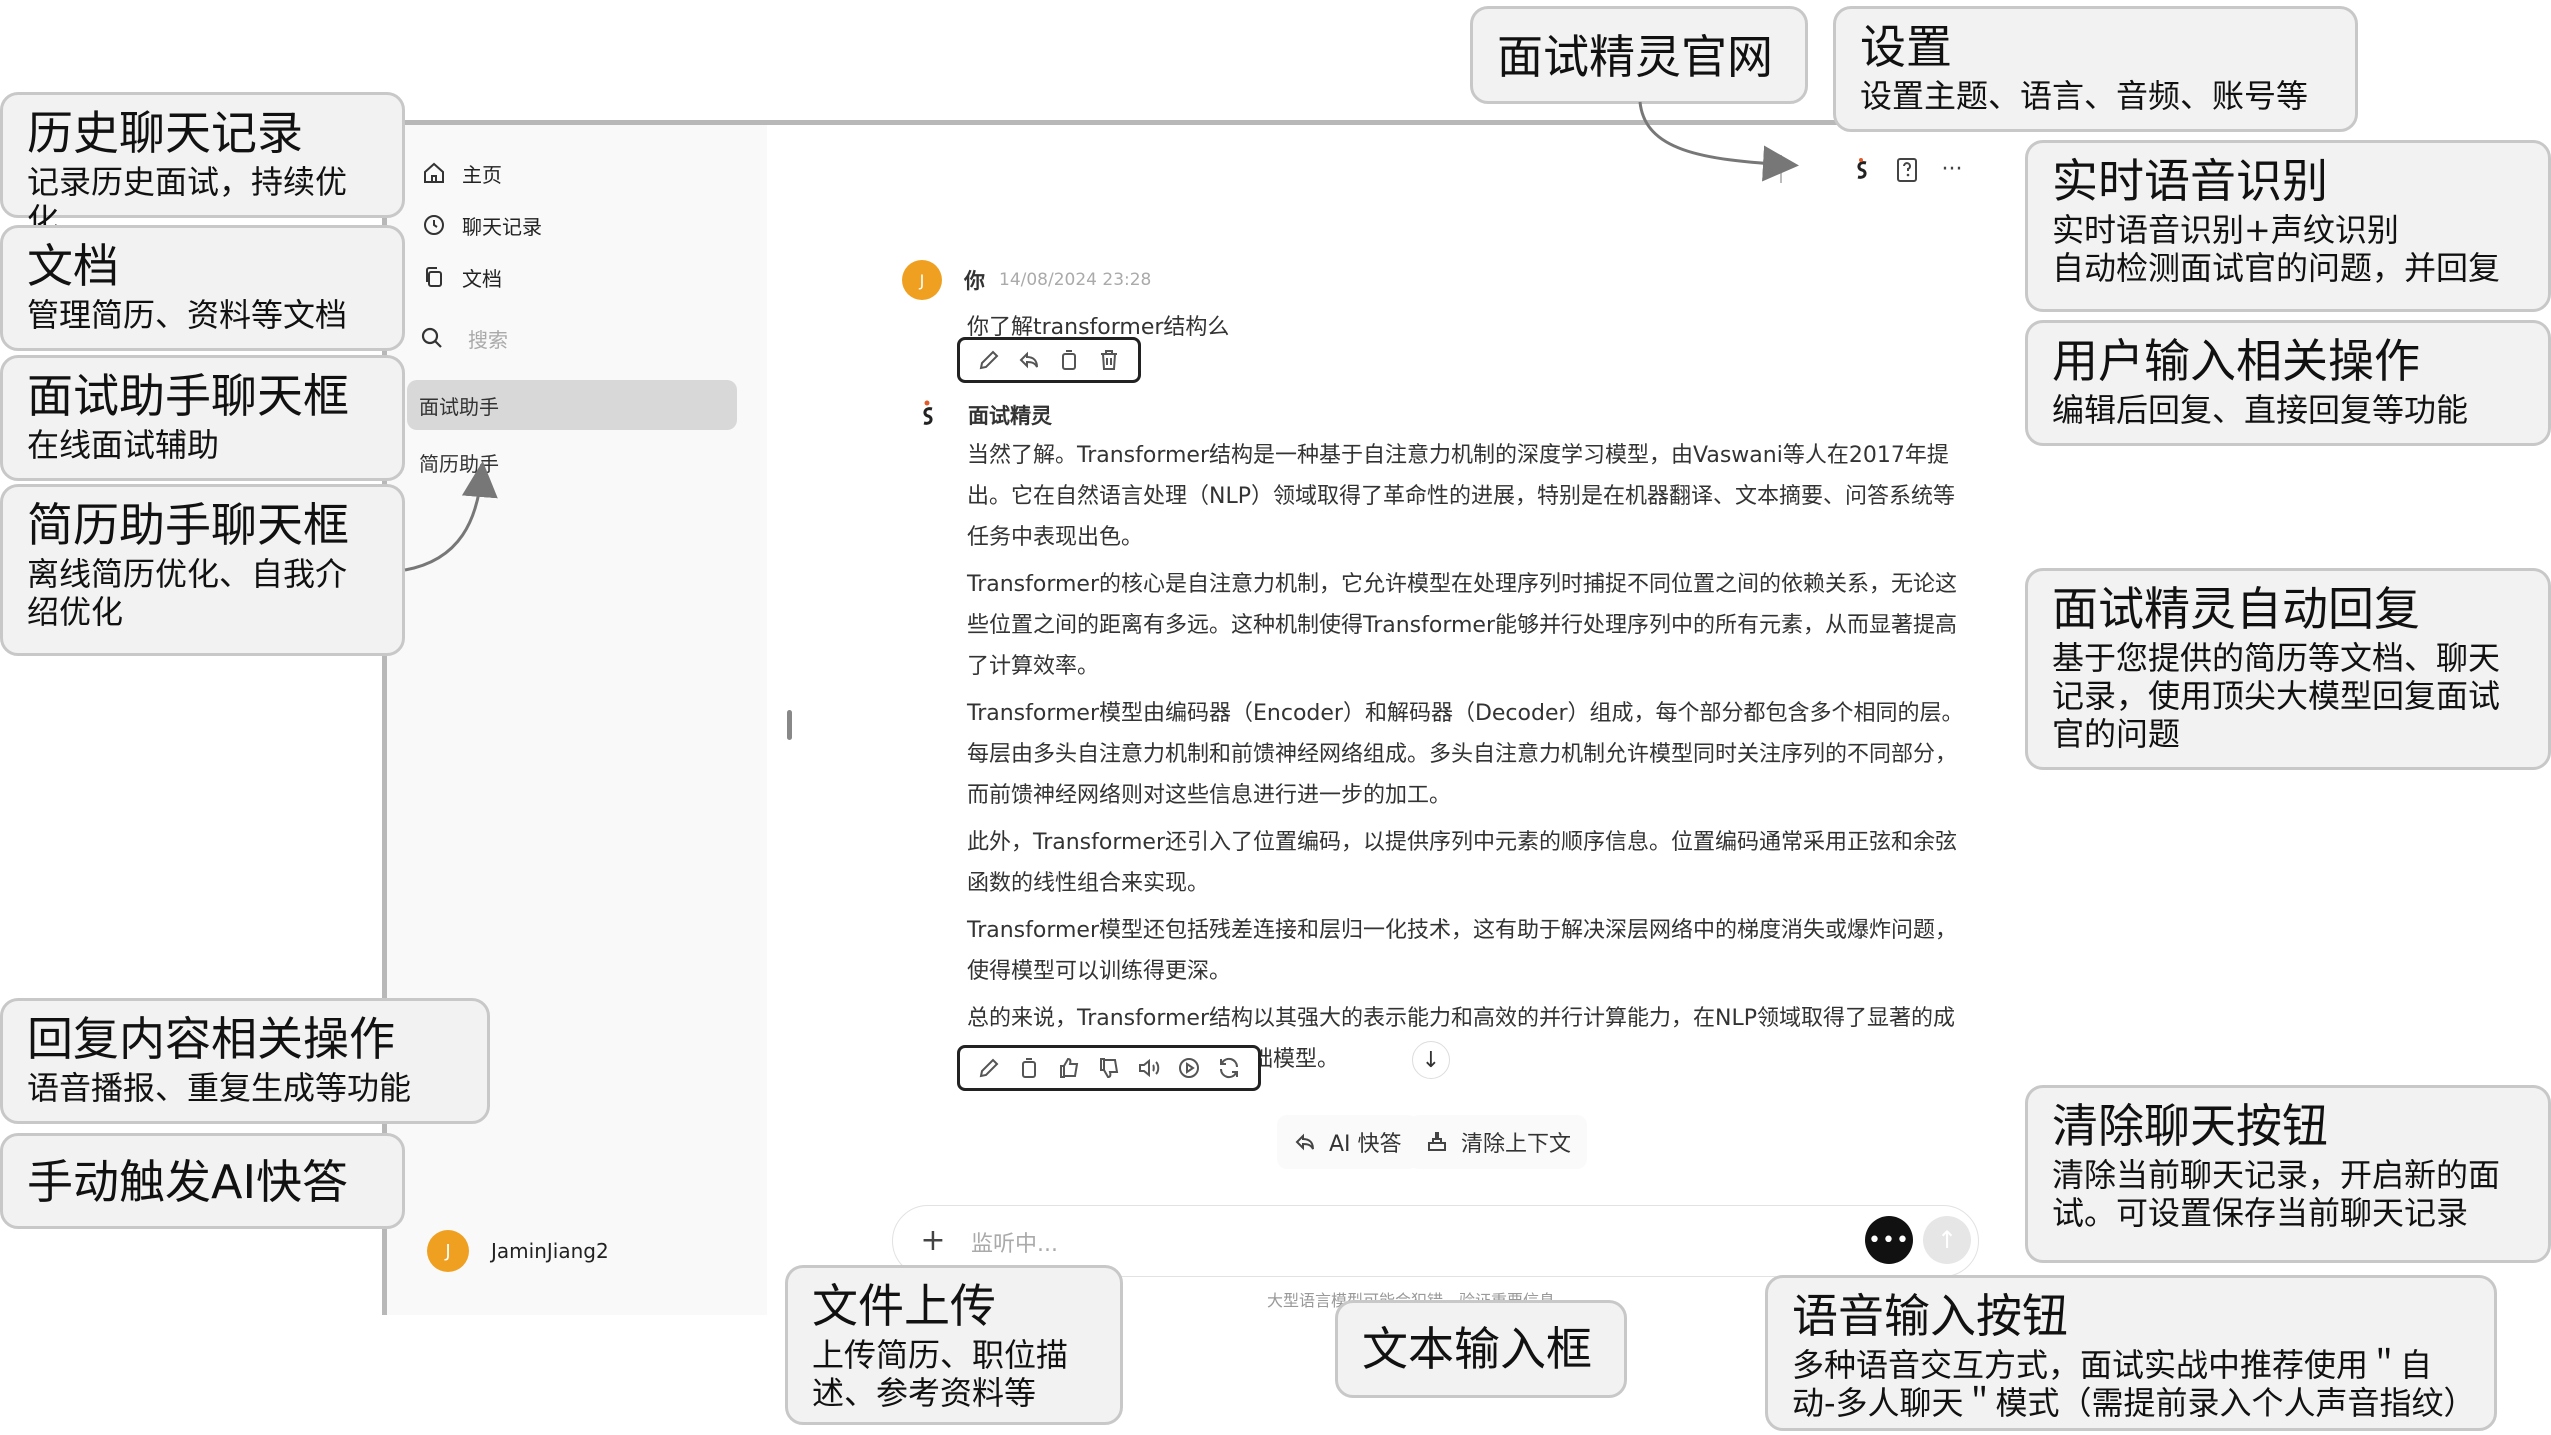  I want to click on callout-desc: 在线面试辅助, so click(123, 445).